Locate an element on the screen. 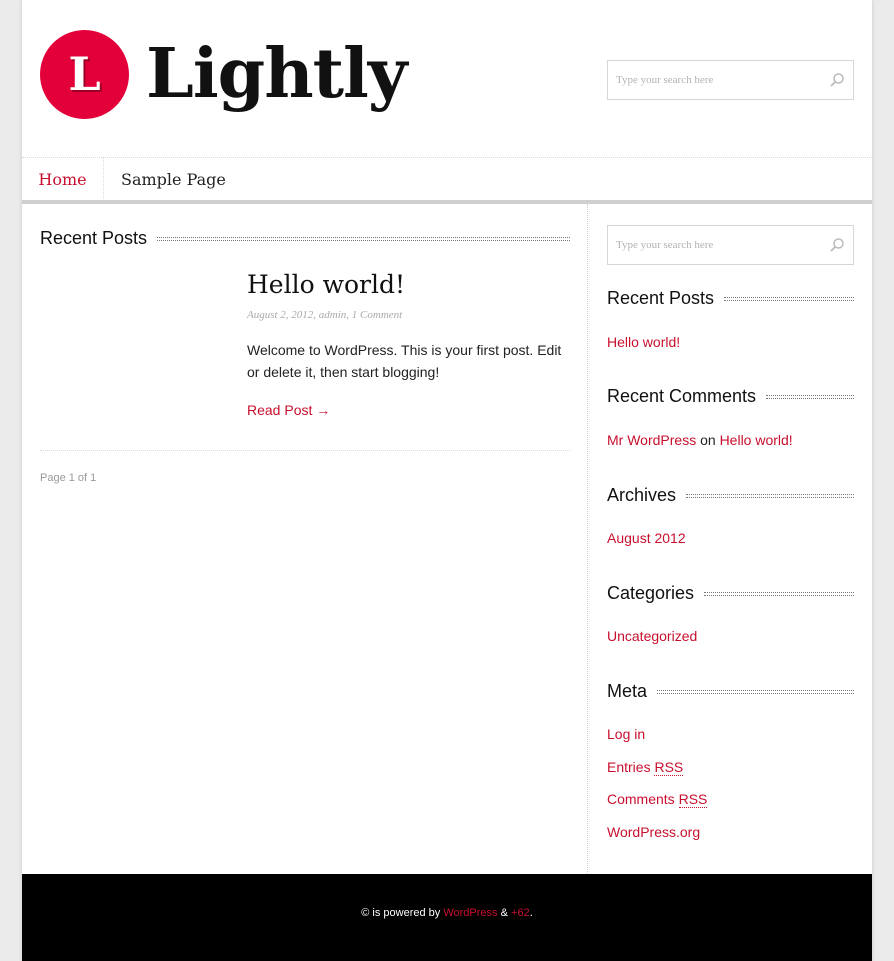 The image size is (894, 961). recent-posts-heading: Recent Posts is located at coordinates (305, 238).